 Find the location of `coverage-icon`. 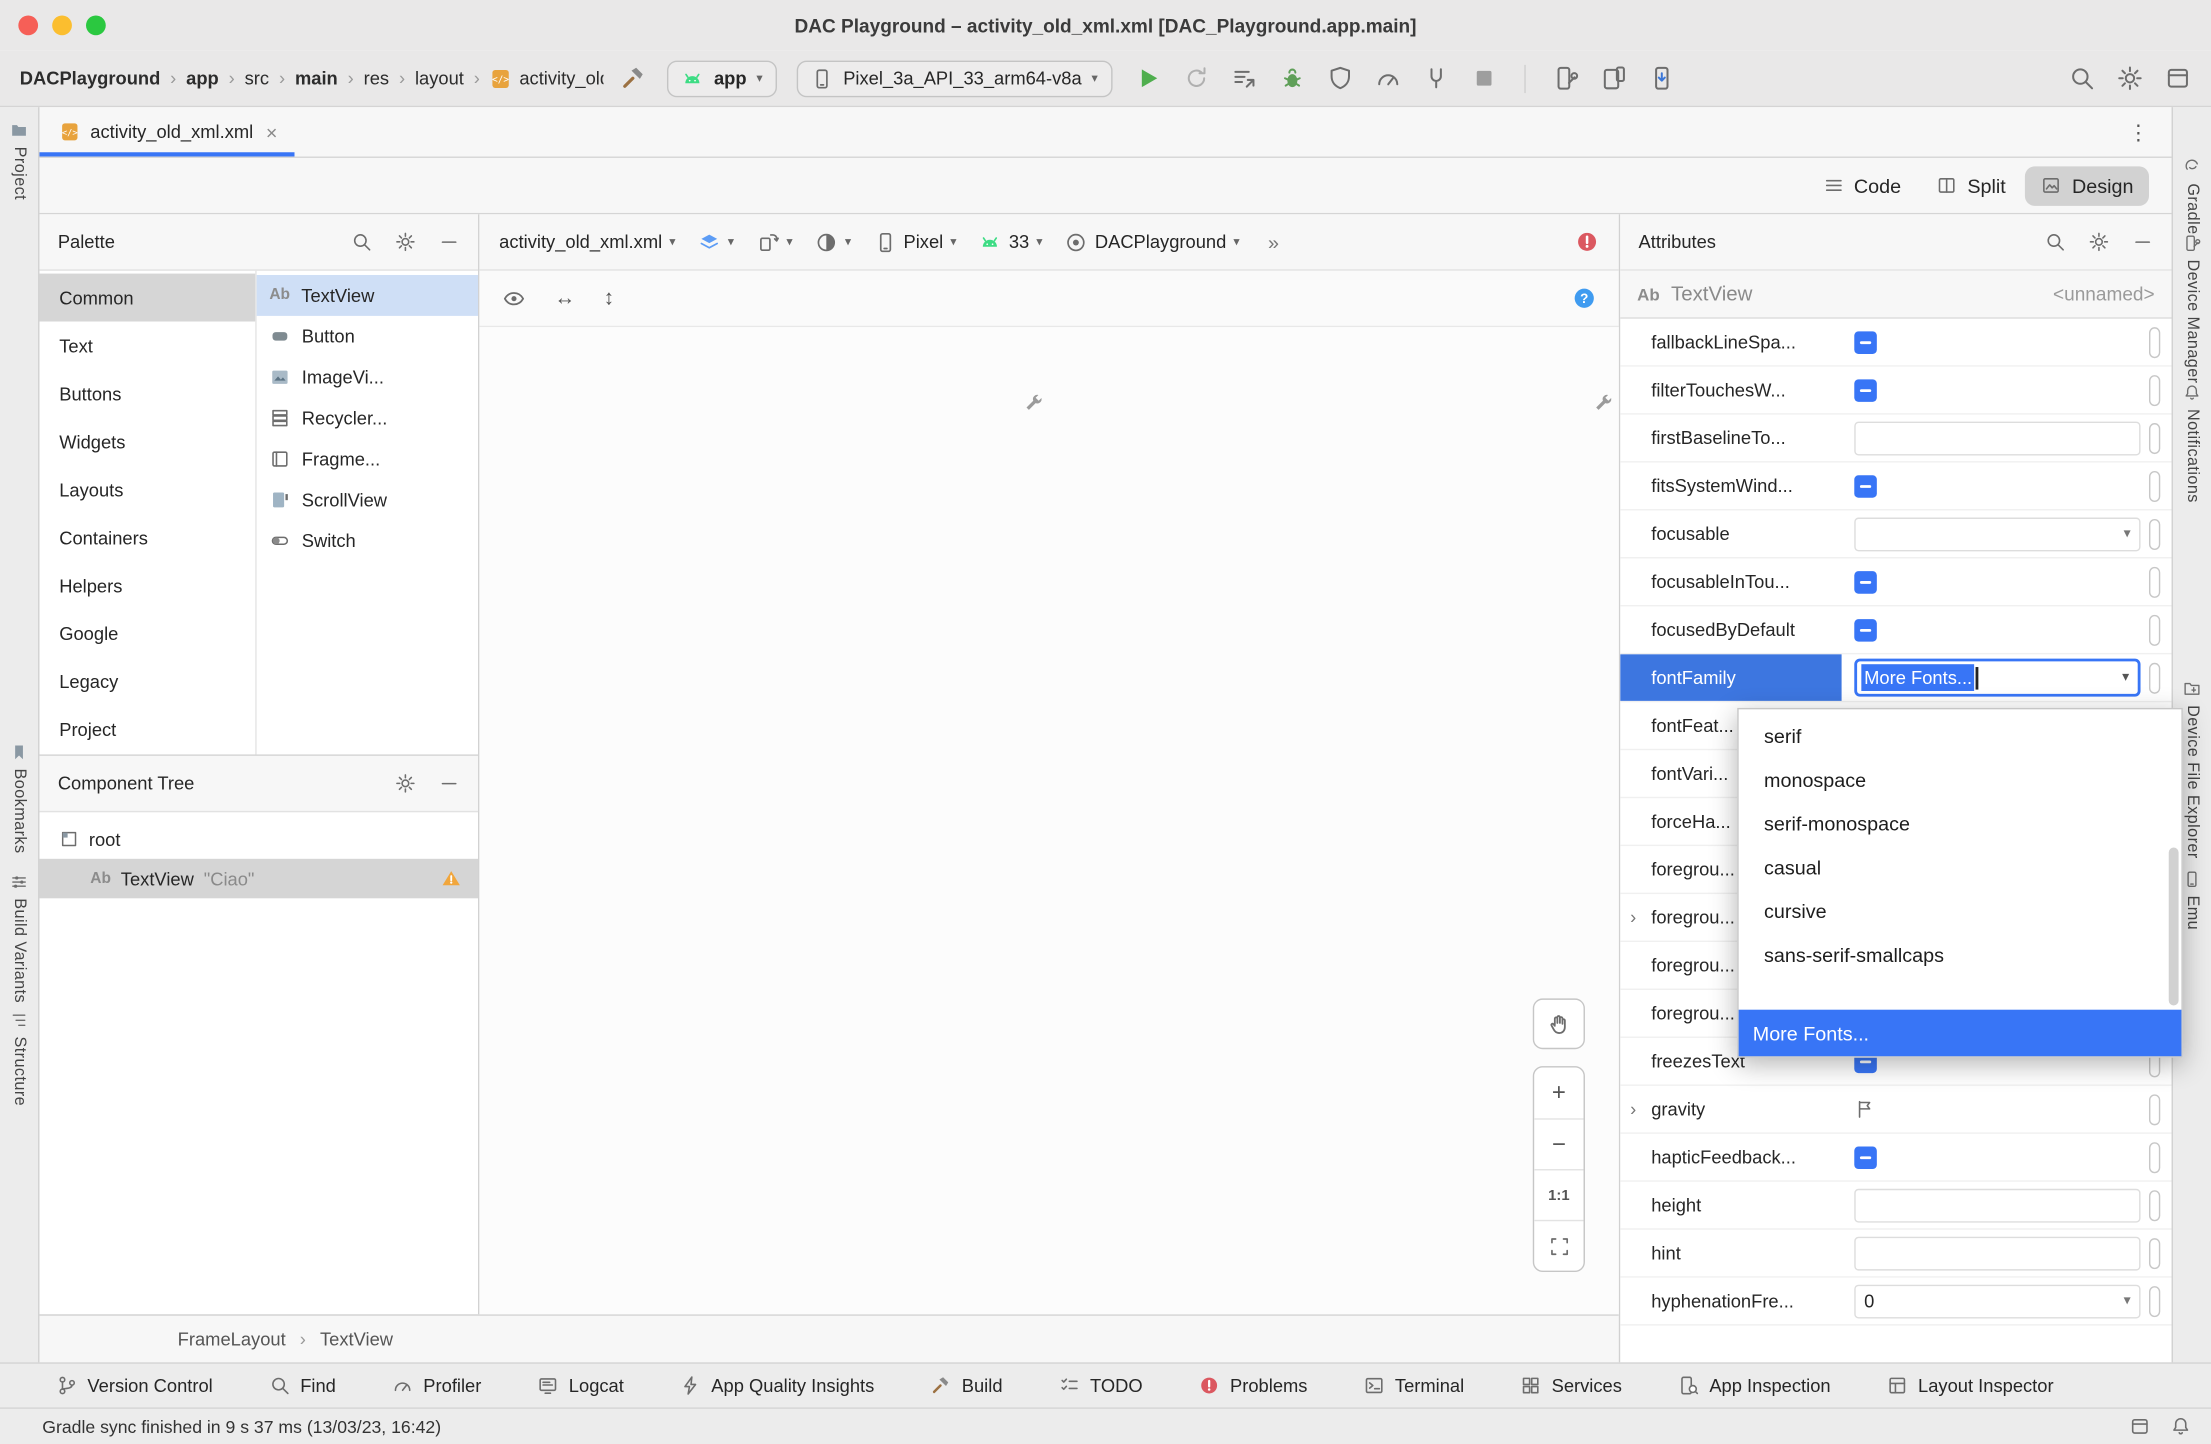

coverage-icon is located at coordinates (1339, 78).